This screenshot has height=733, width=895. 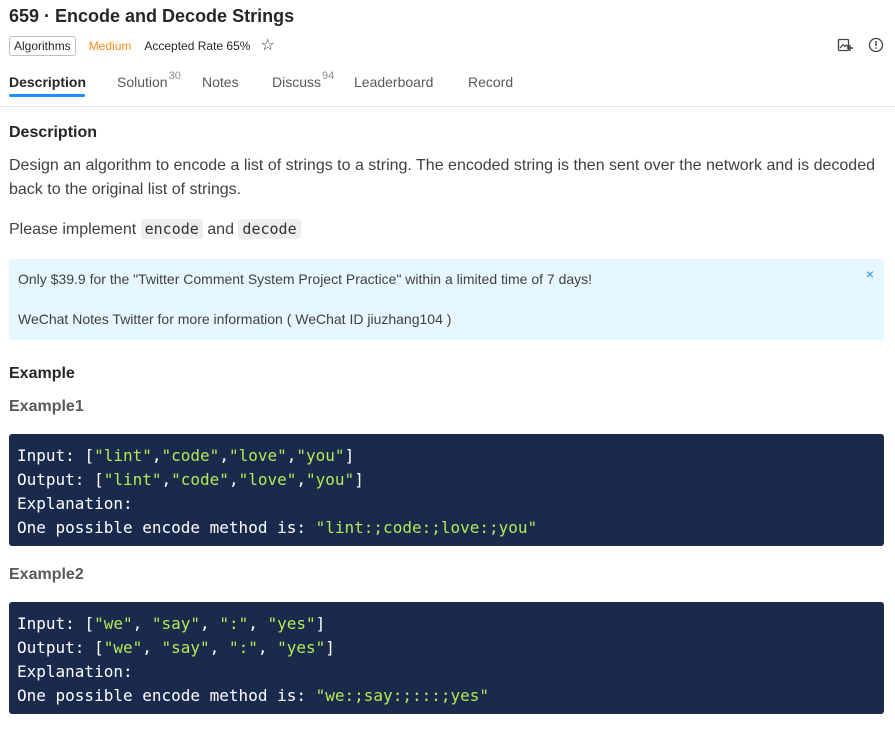 I want to click on code-string: "lint:;code:;love:;you", so click(x=426, y=527).